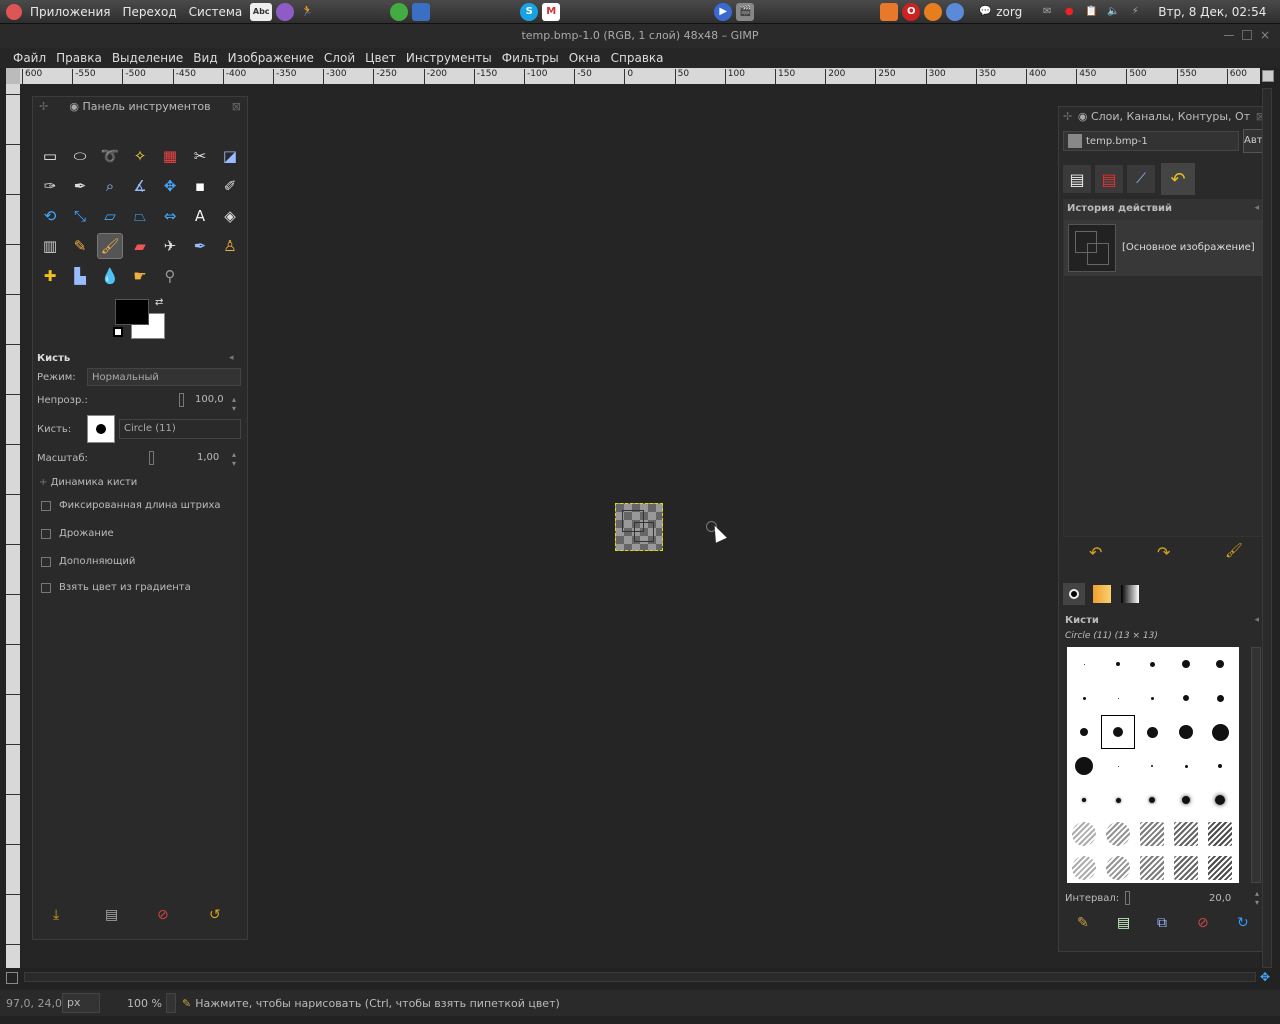 Image resolution: width=1280 pixels, height=1024 pixels. What do you see at coordinates (140, 107) in the screenshot?
I see `toolbox-titlebar: ◉ Панель инструментов ⊠ ✢` at bounding box center [140, 107].